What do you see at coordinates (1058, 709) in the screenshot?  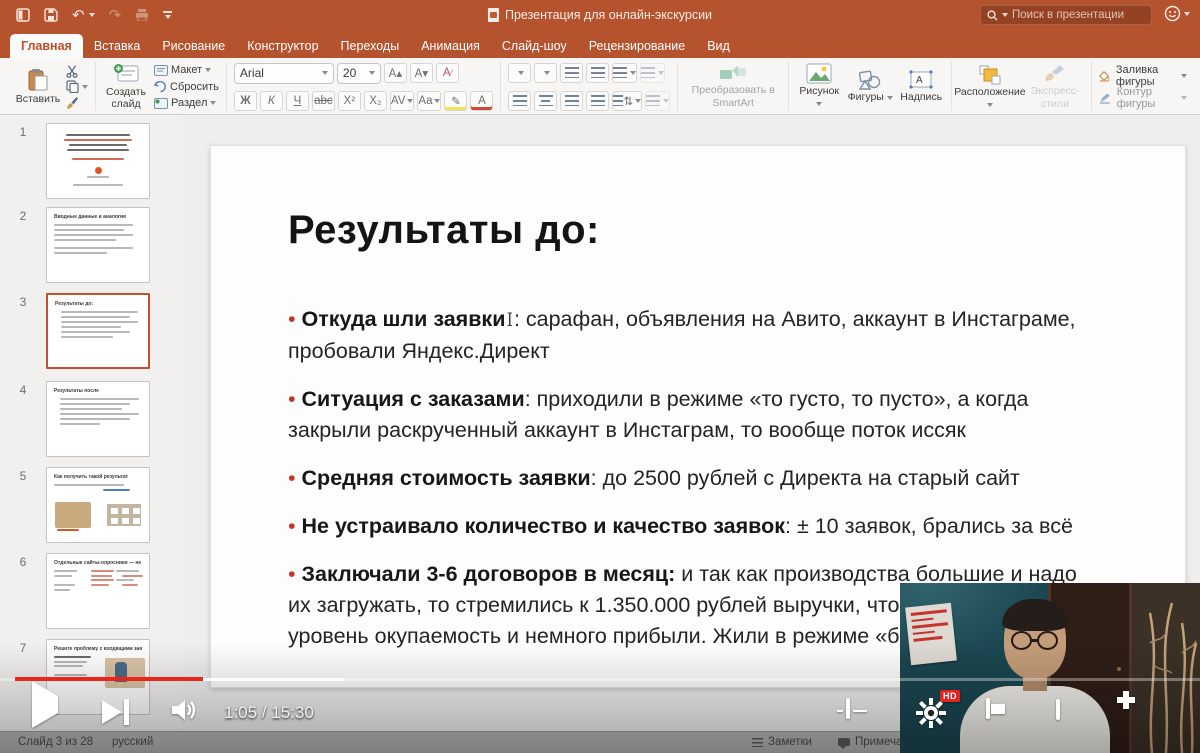 I see `theater-button` at bounding box center [1058, 709].